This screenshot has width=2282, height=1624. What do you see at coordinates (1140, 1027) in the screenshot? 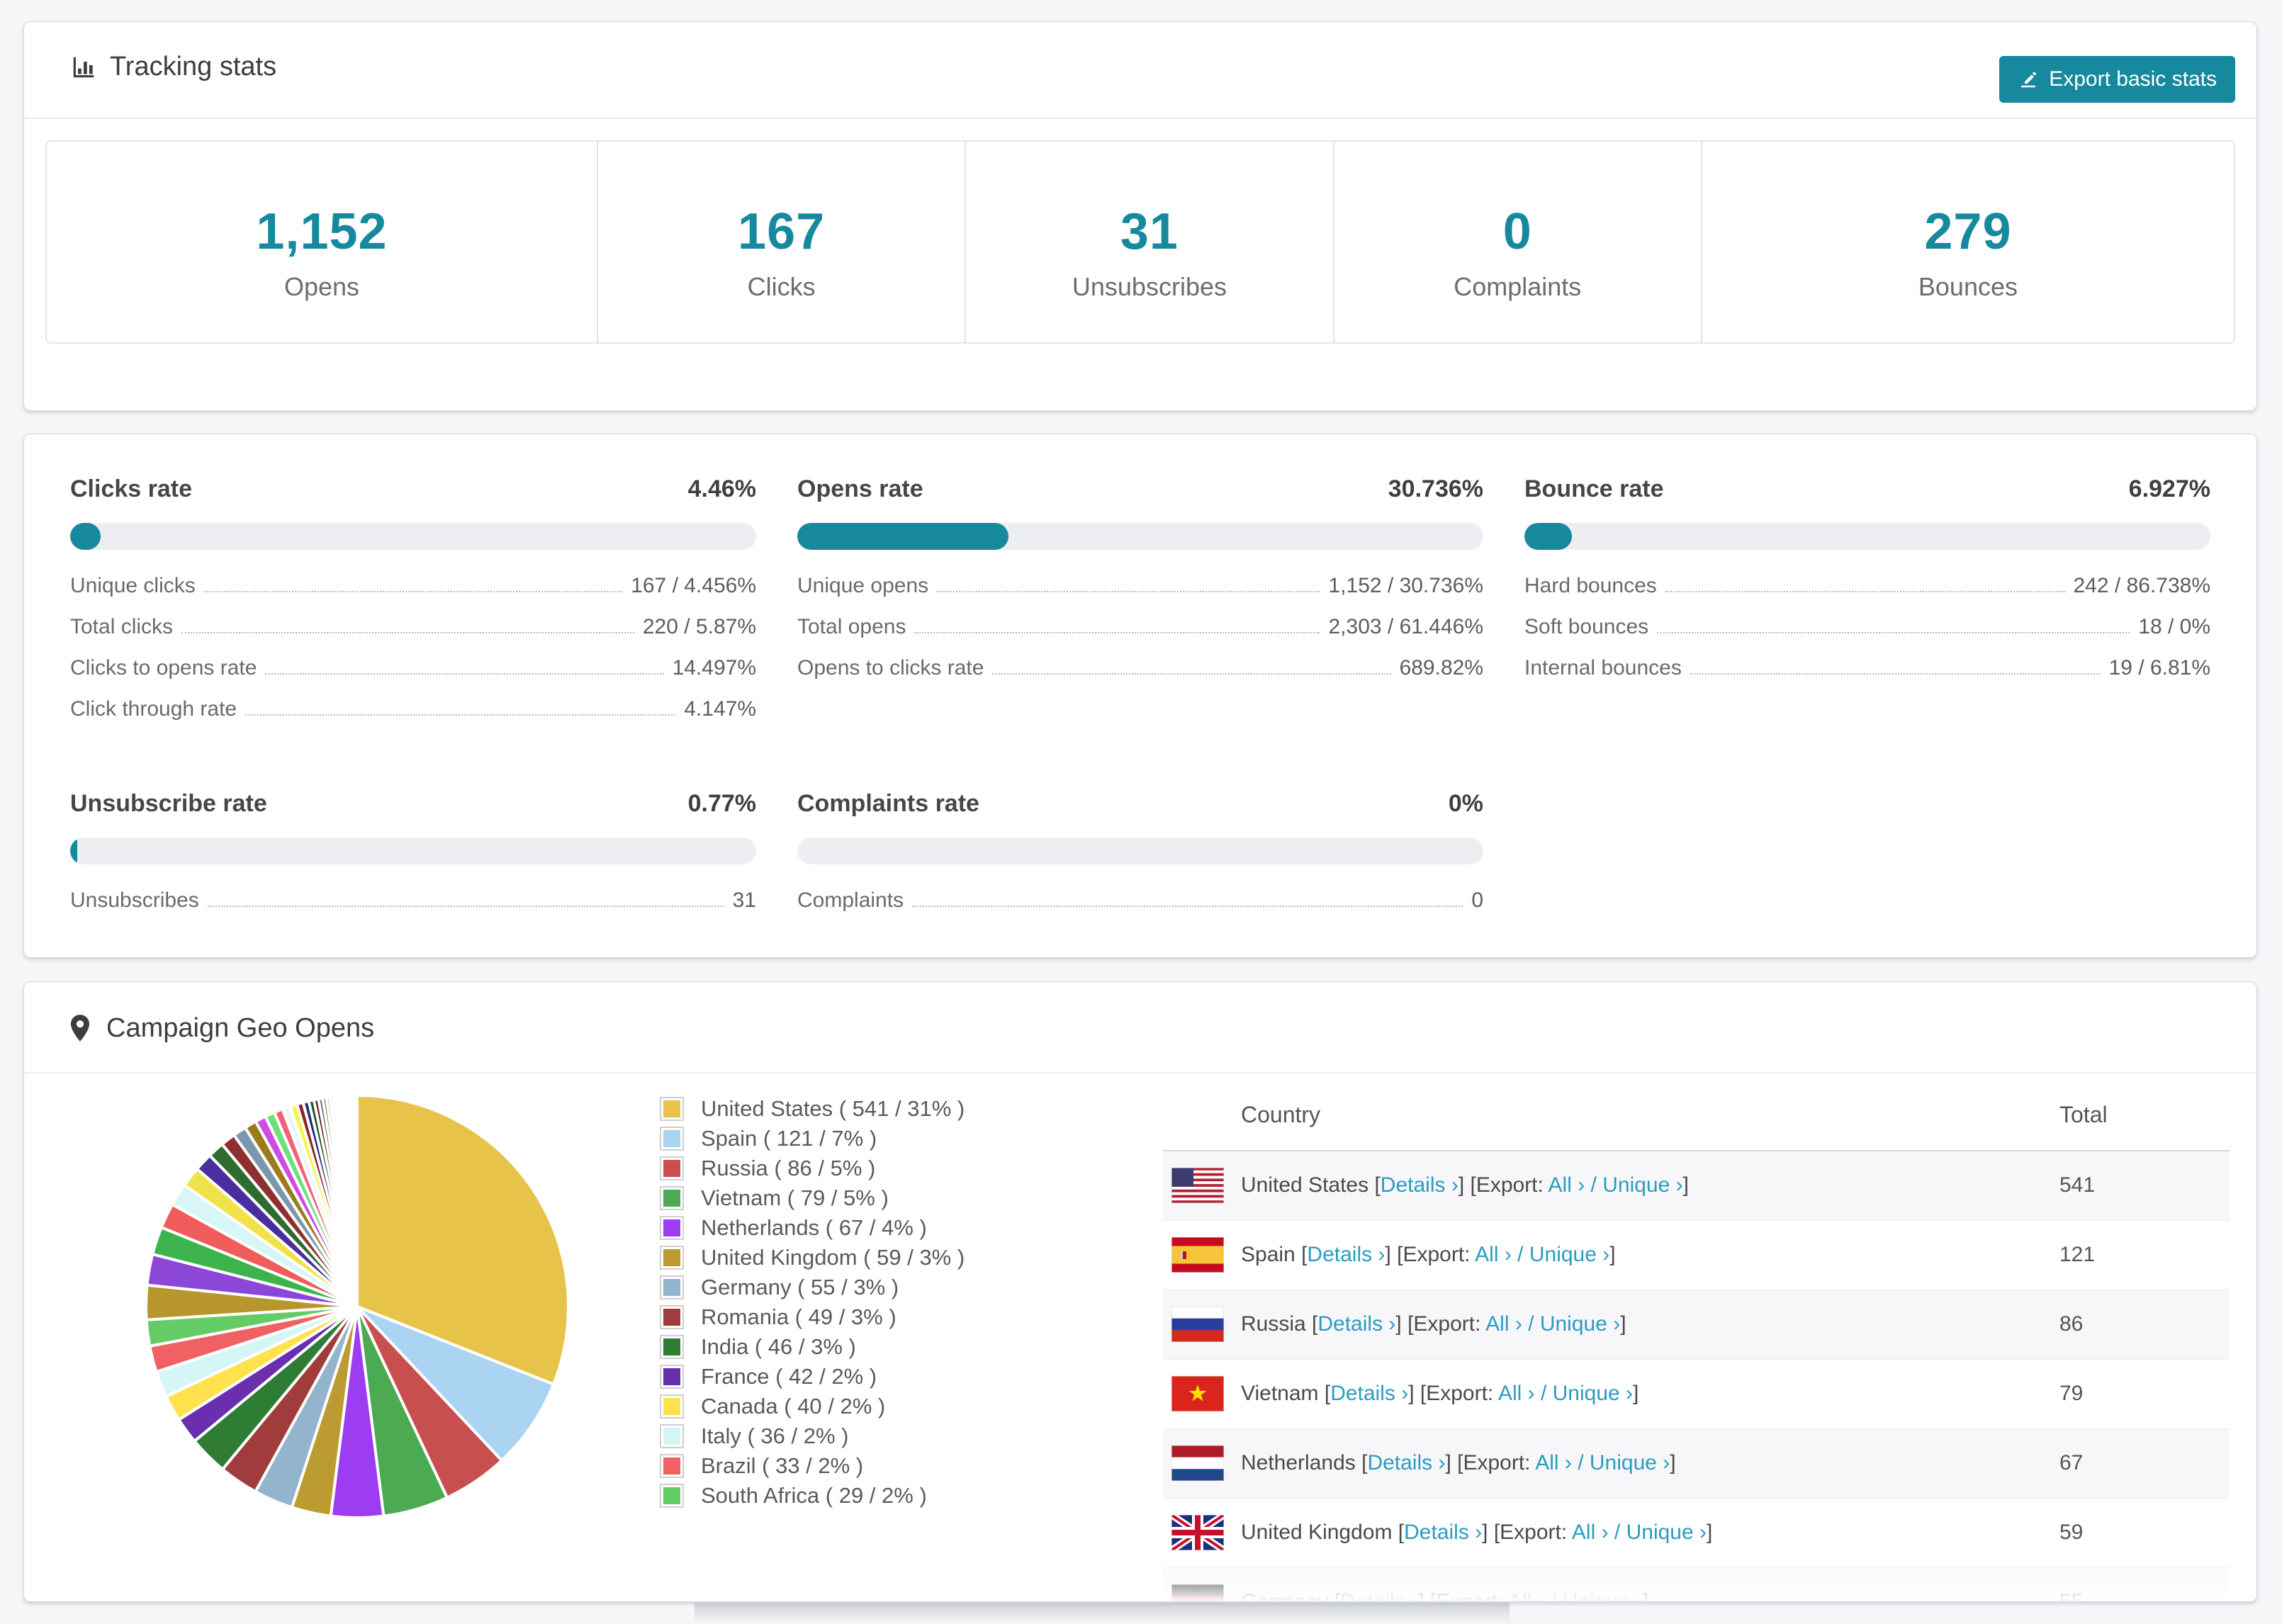
I see `card-header: Campaign Geo Opens` at bounding box center [1140, 1027].